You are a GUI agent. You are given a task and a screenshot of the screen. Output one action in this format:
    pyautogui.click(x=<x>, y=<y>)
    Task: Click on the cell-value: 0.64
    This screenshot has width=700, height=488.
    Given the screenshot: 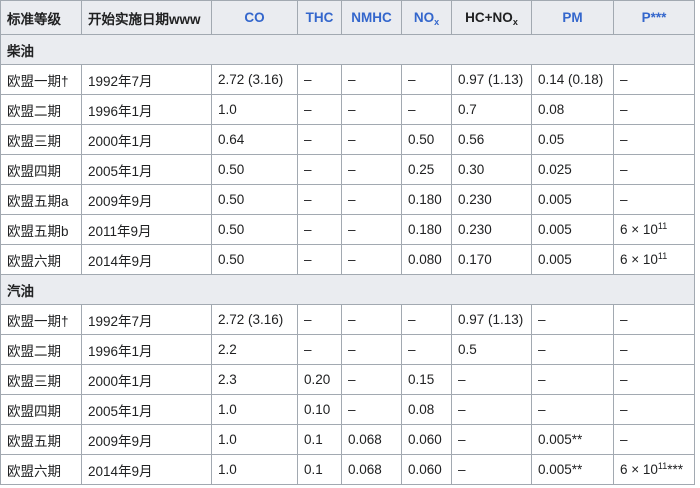 What is the action you would take?
    pyautogui.click(x=231, y=139)
    